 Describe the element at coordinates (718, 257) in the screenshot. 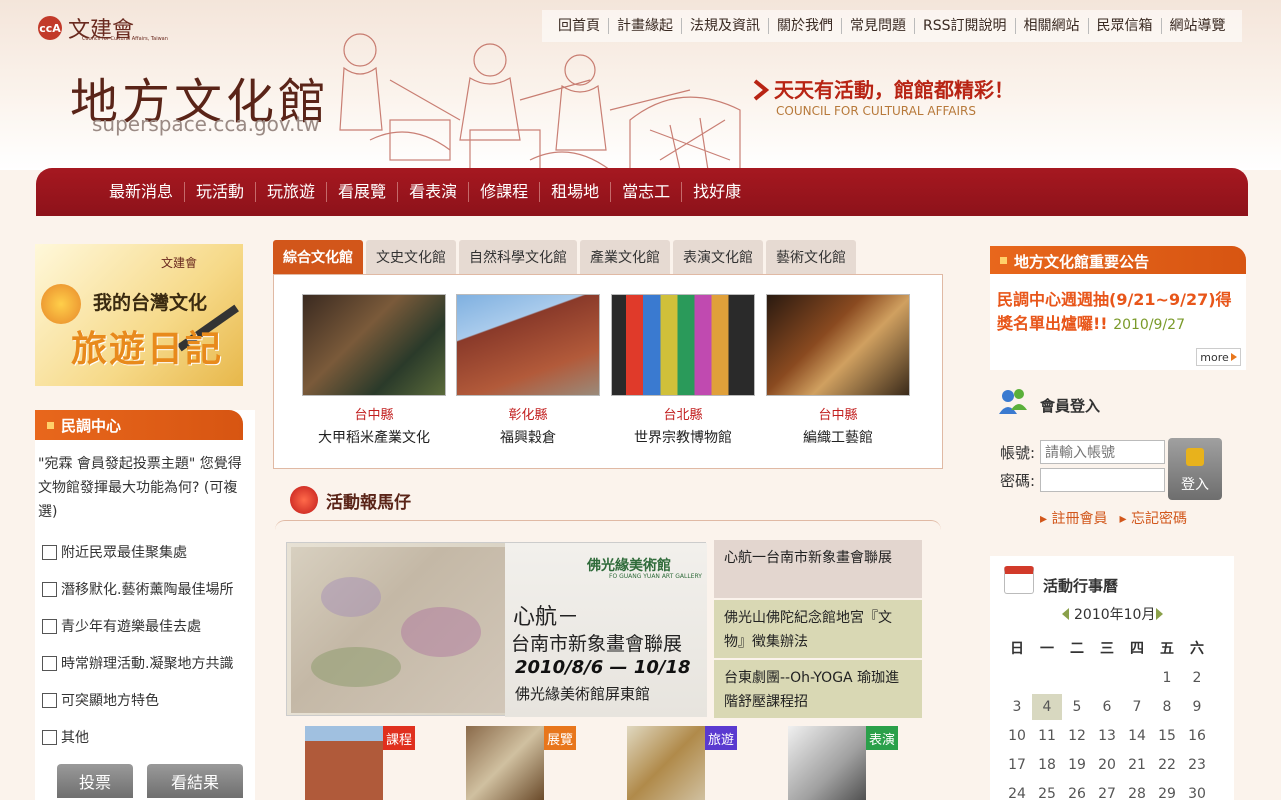

I see `tab-performance: 表演文化館` at that location.